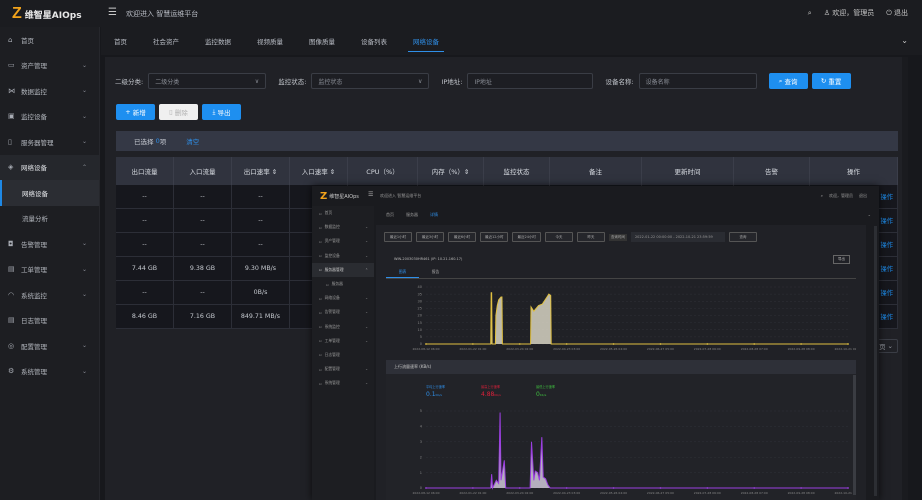  I want to click on table-cell: 7.16 GB, so click(203, 316).